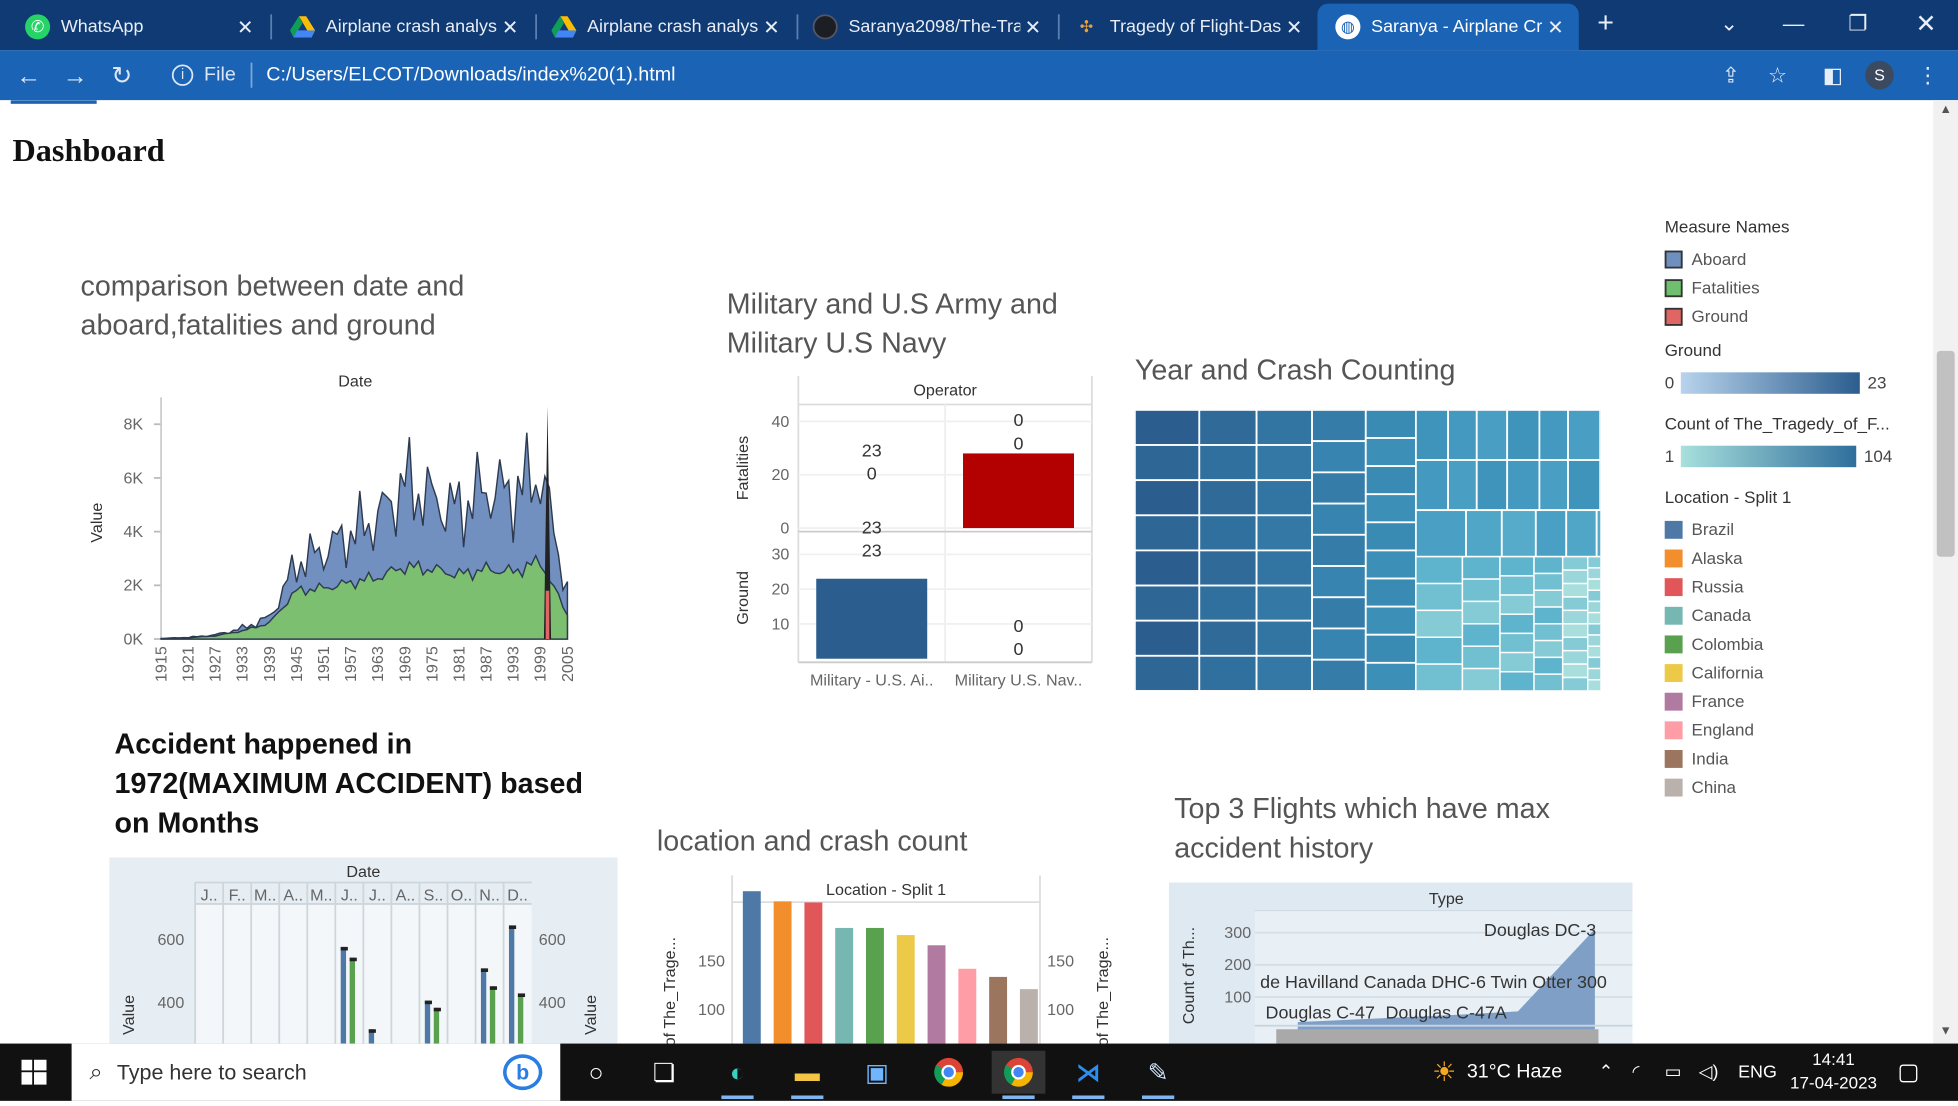 The height and width of the screenshot is (1106, 1958). Describe the element at coordinates (1928, 75) in the screenshot. I see `menu-kebab-icon: ⋮` at that location.